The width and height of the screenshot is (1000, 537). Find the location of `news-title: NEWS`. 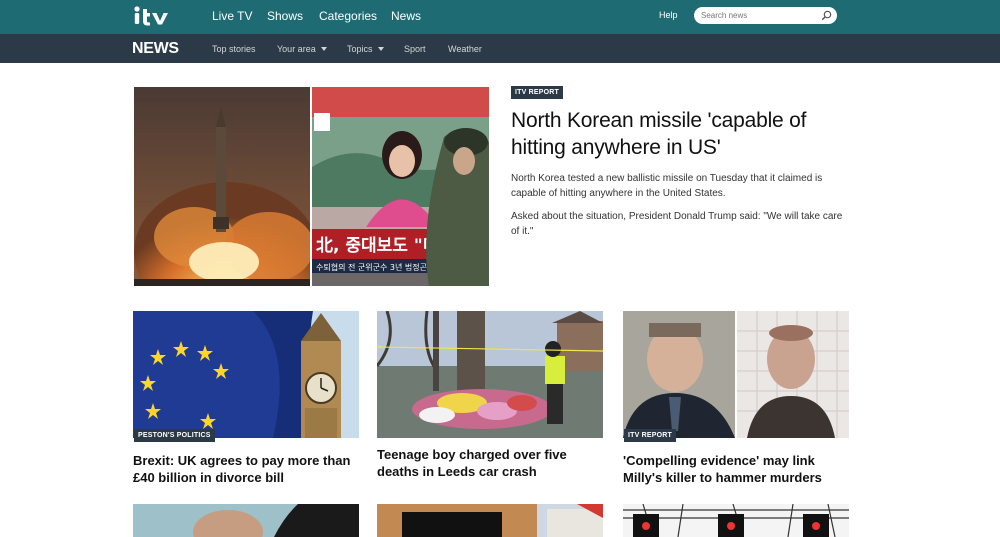

news-title: NEWS is located at coordinates (155, 49).